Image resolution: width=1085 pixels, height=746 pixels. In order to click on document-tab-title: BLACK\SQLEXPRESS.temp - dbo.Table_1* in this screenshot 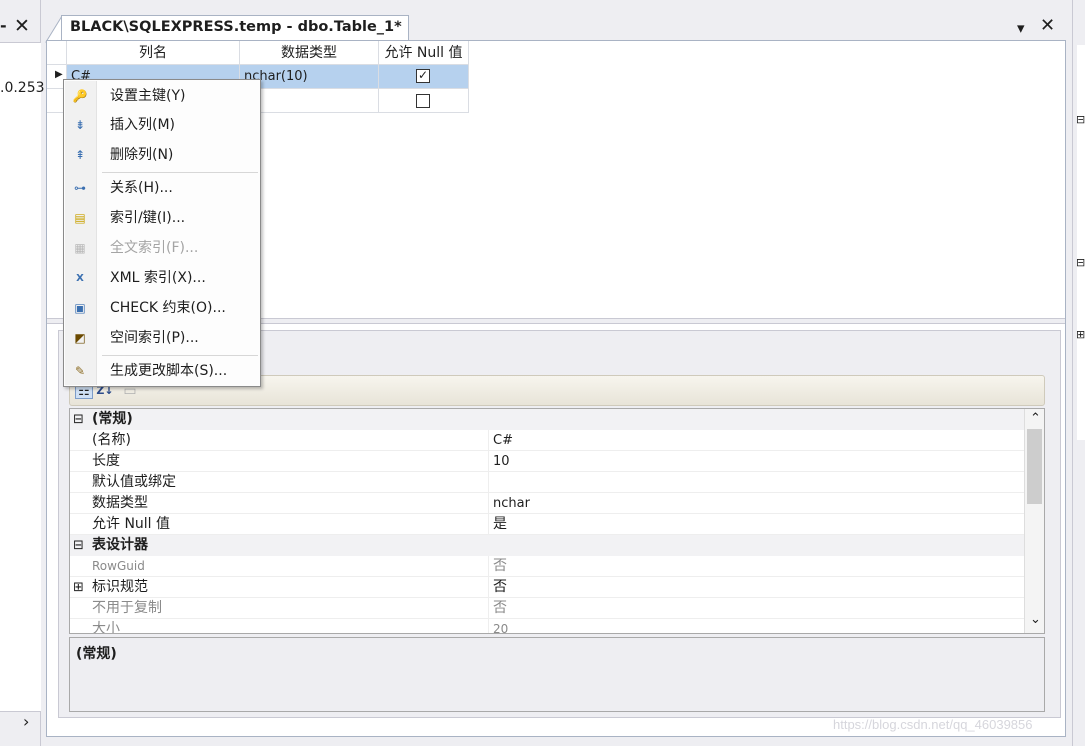, I will do `click(236, 27)`.